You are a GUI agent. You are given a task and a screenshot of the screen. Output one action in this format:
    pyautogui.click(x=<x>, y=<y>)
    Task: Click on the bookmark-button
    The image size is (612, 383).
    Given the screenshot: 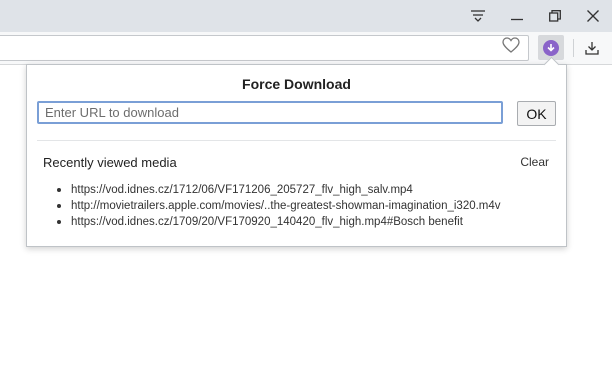 What is the action you would take?
    pyautogui.click(x=511, y=45)
    